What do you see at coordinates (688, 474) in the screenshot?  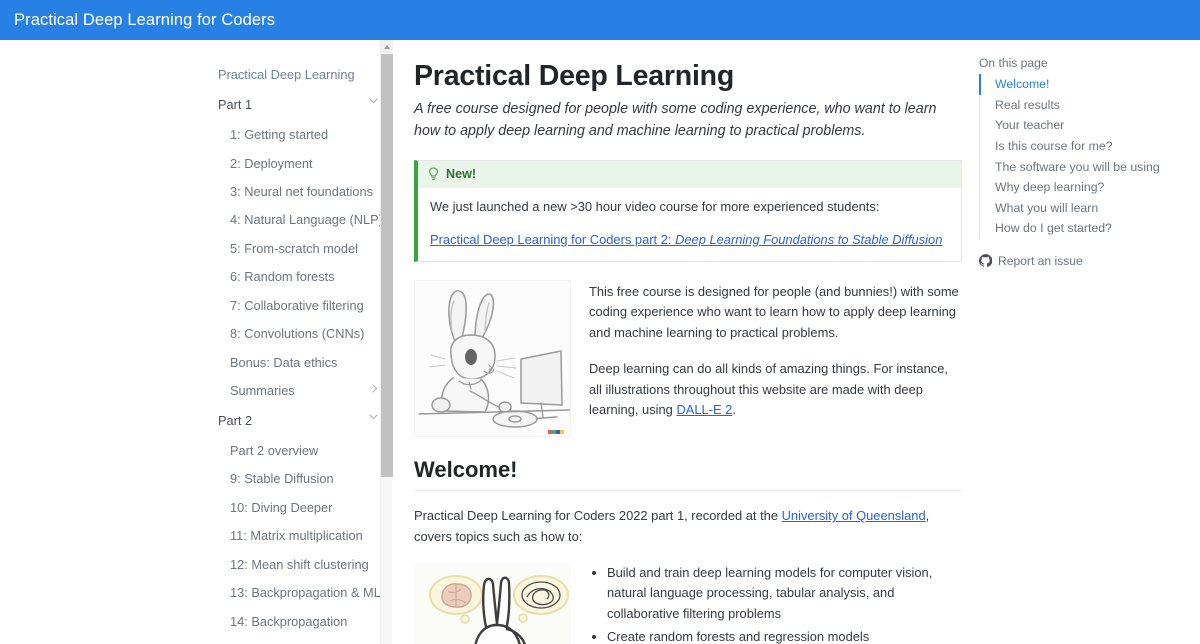 I see `welcome-heading: Welcome!` at bounding box center [688, 474].